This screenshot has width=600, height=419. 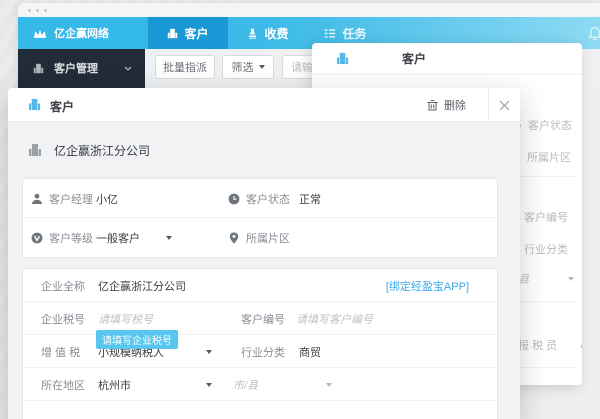 What do you see at coordinates (71, 238) in the screenshot?
I see `level-label: 客户等级` at bounding box center [71, 238].